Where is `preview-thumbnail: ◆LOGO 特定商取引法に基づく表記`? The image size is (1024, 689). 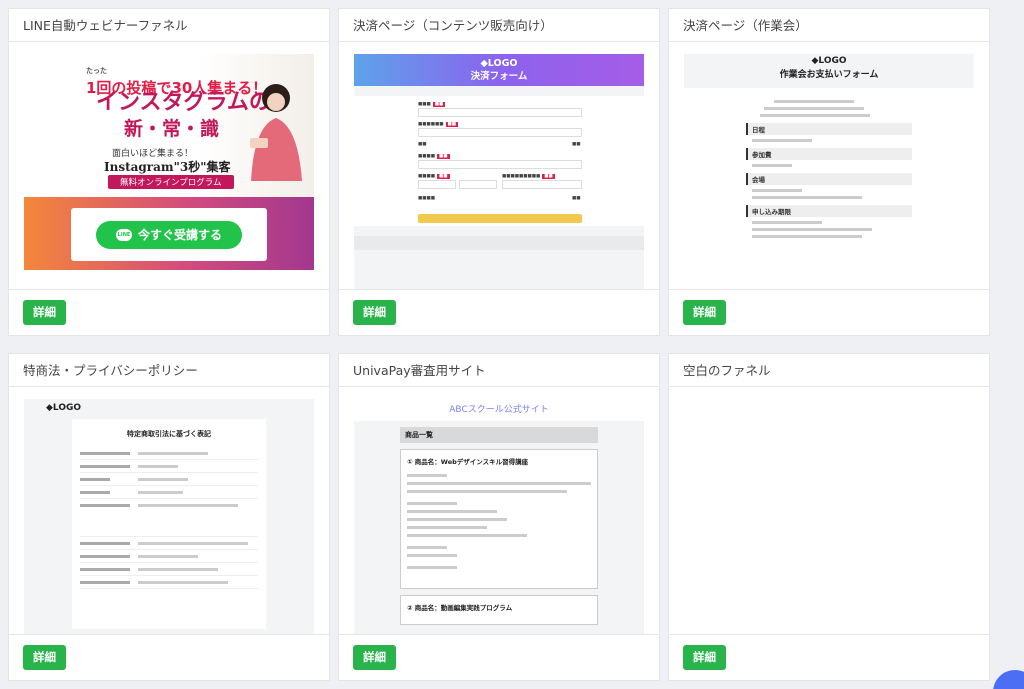 preview-thumbnail: ◆LOGO 特定商取引法に基づく表記 is located at coordinates (169, 516).